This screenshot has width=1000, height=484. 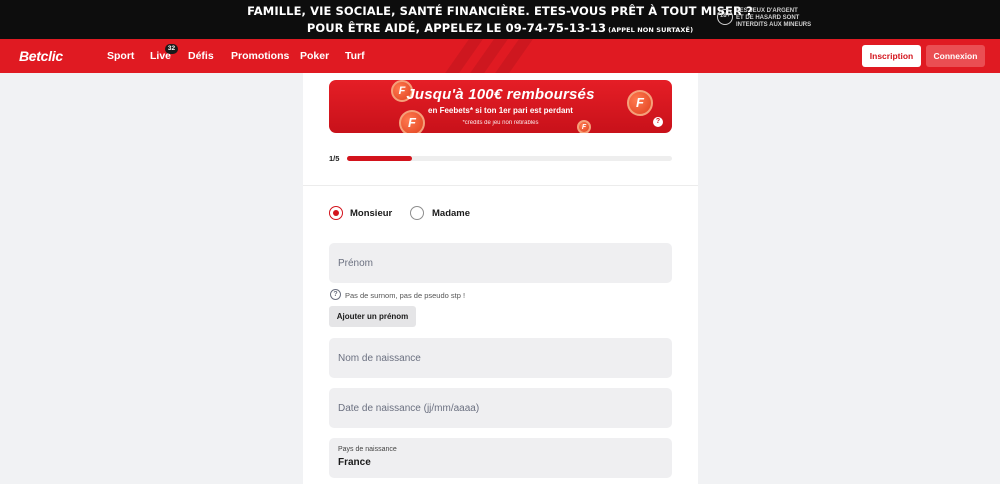 I want to click on radio-label-monsieur: Monsieur, so click(x=371, y=213).